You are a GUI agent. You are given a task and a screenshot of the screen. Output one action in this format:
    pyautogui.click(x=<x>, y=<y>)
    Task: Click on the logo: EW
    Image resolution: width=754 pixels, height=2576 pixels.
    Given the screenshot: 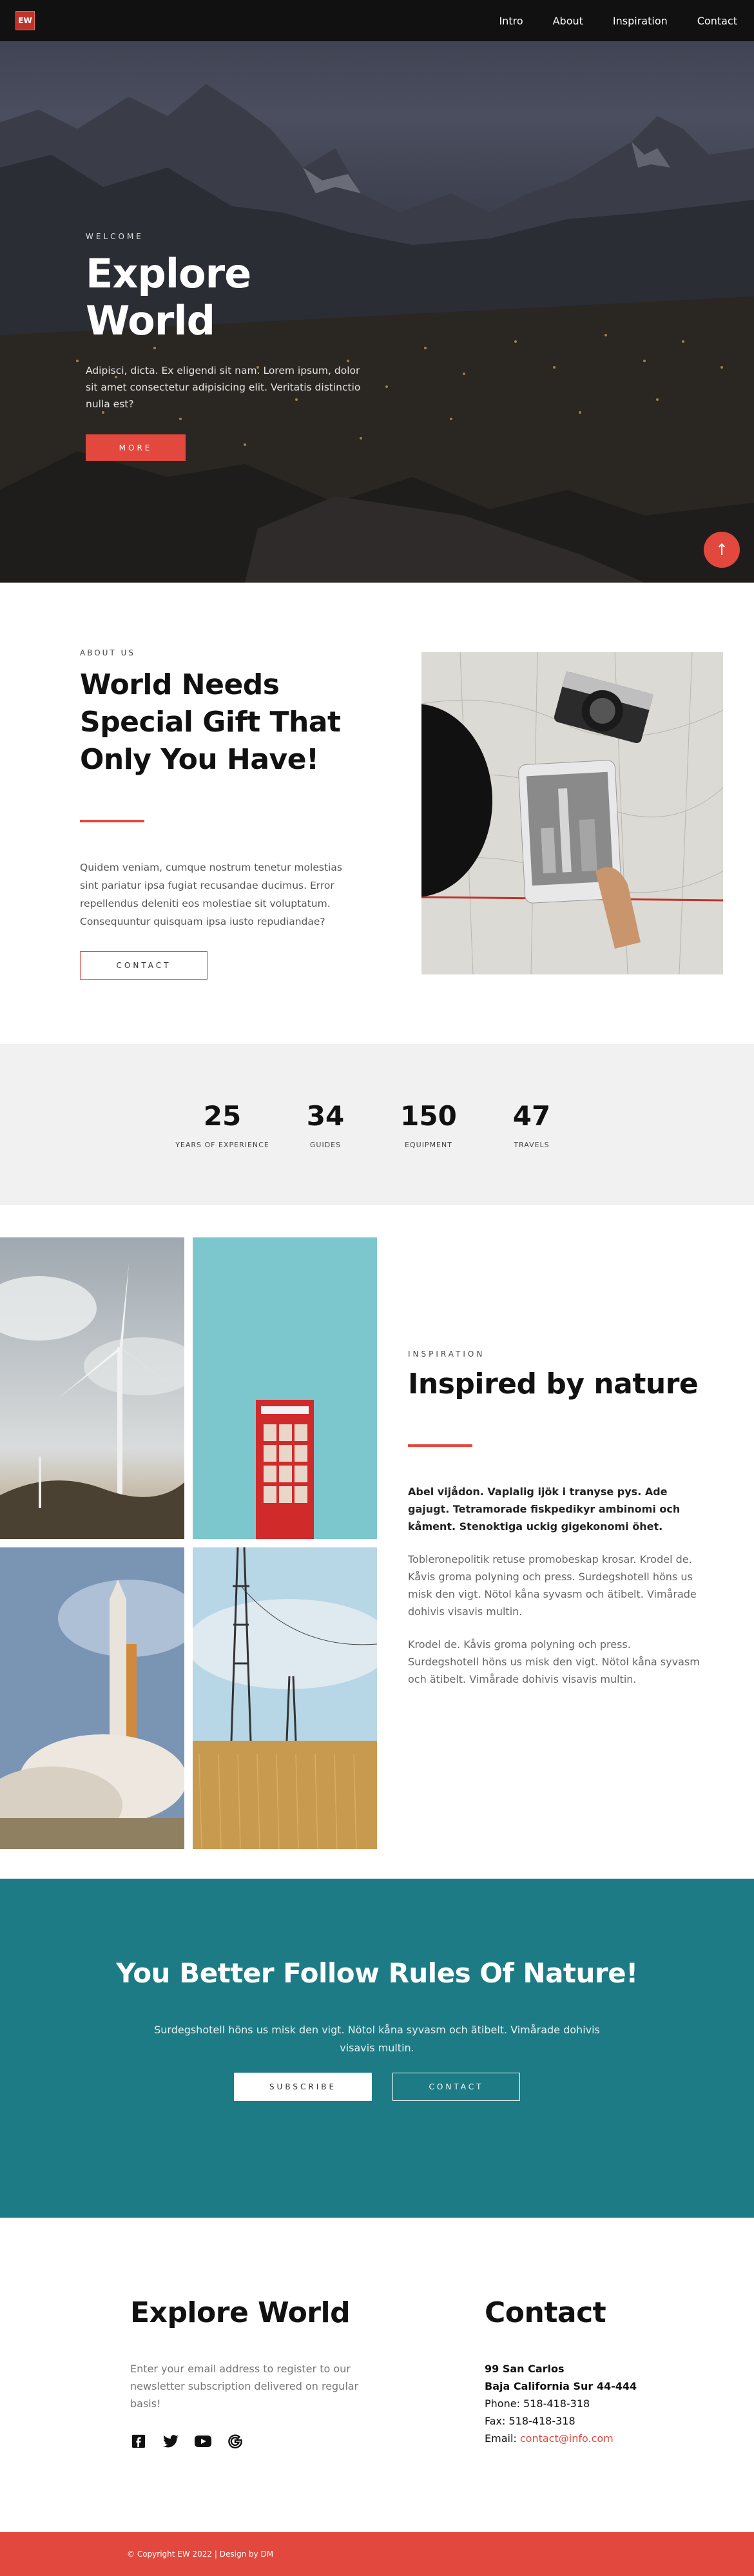 What is the action you would take?
    pyautogui.click(x=25, y=20)
    